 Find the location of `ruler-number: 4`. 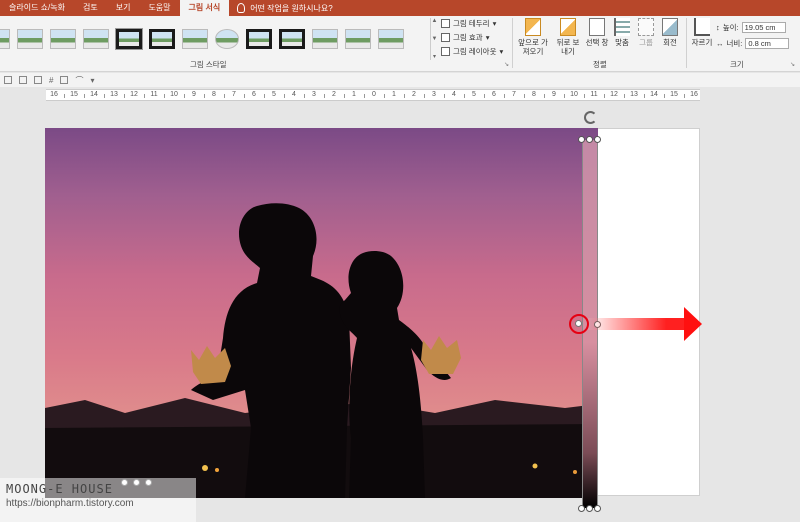

ruler-number: 4 is located at coordinates (454, 94).